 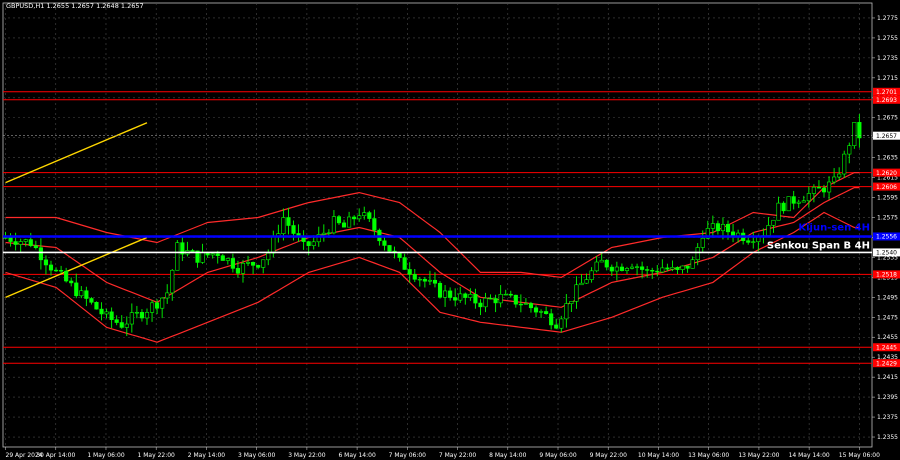 What do you see at coordinates (886, 253) in the screenshot?
I see `senkou-tag-label: 1.2540` at bounding box center [886, 253].